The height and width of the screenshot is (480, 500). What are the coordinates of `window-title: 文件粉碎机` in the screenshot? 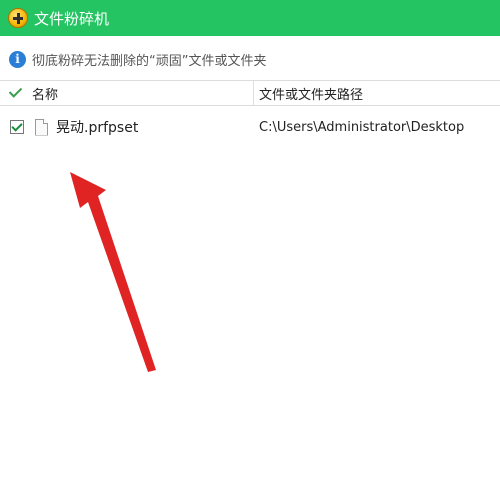 It's located at (72, 18).